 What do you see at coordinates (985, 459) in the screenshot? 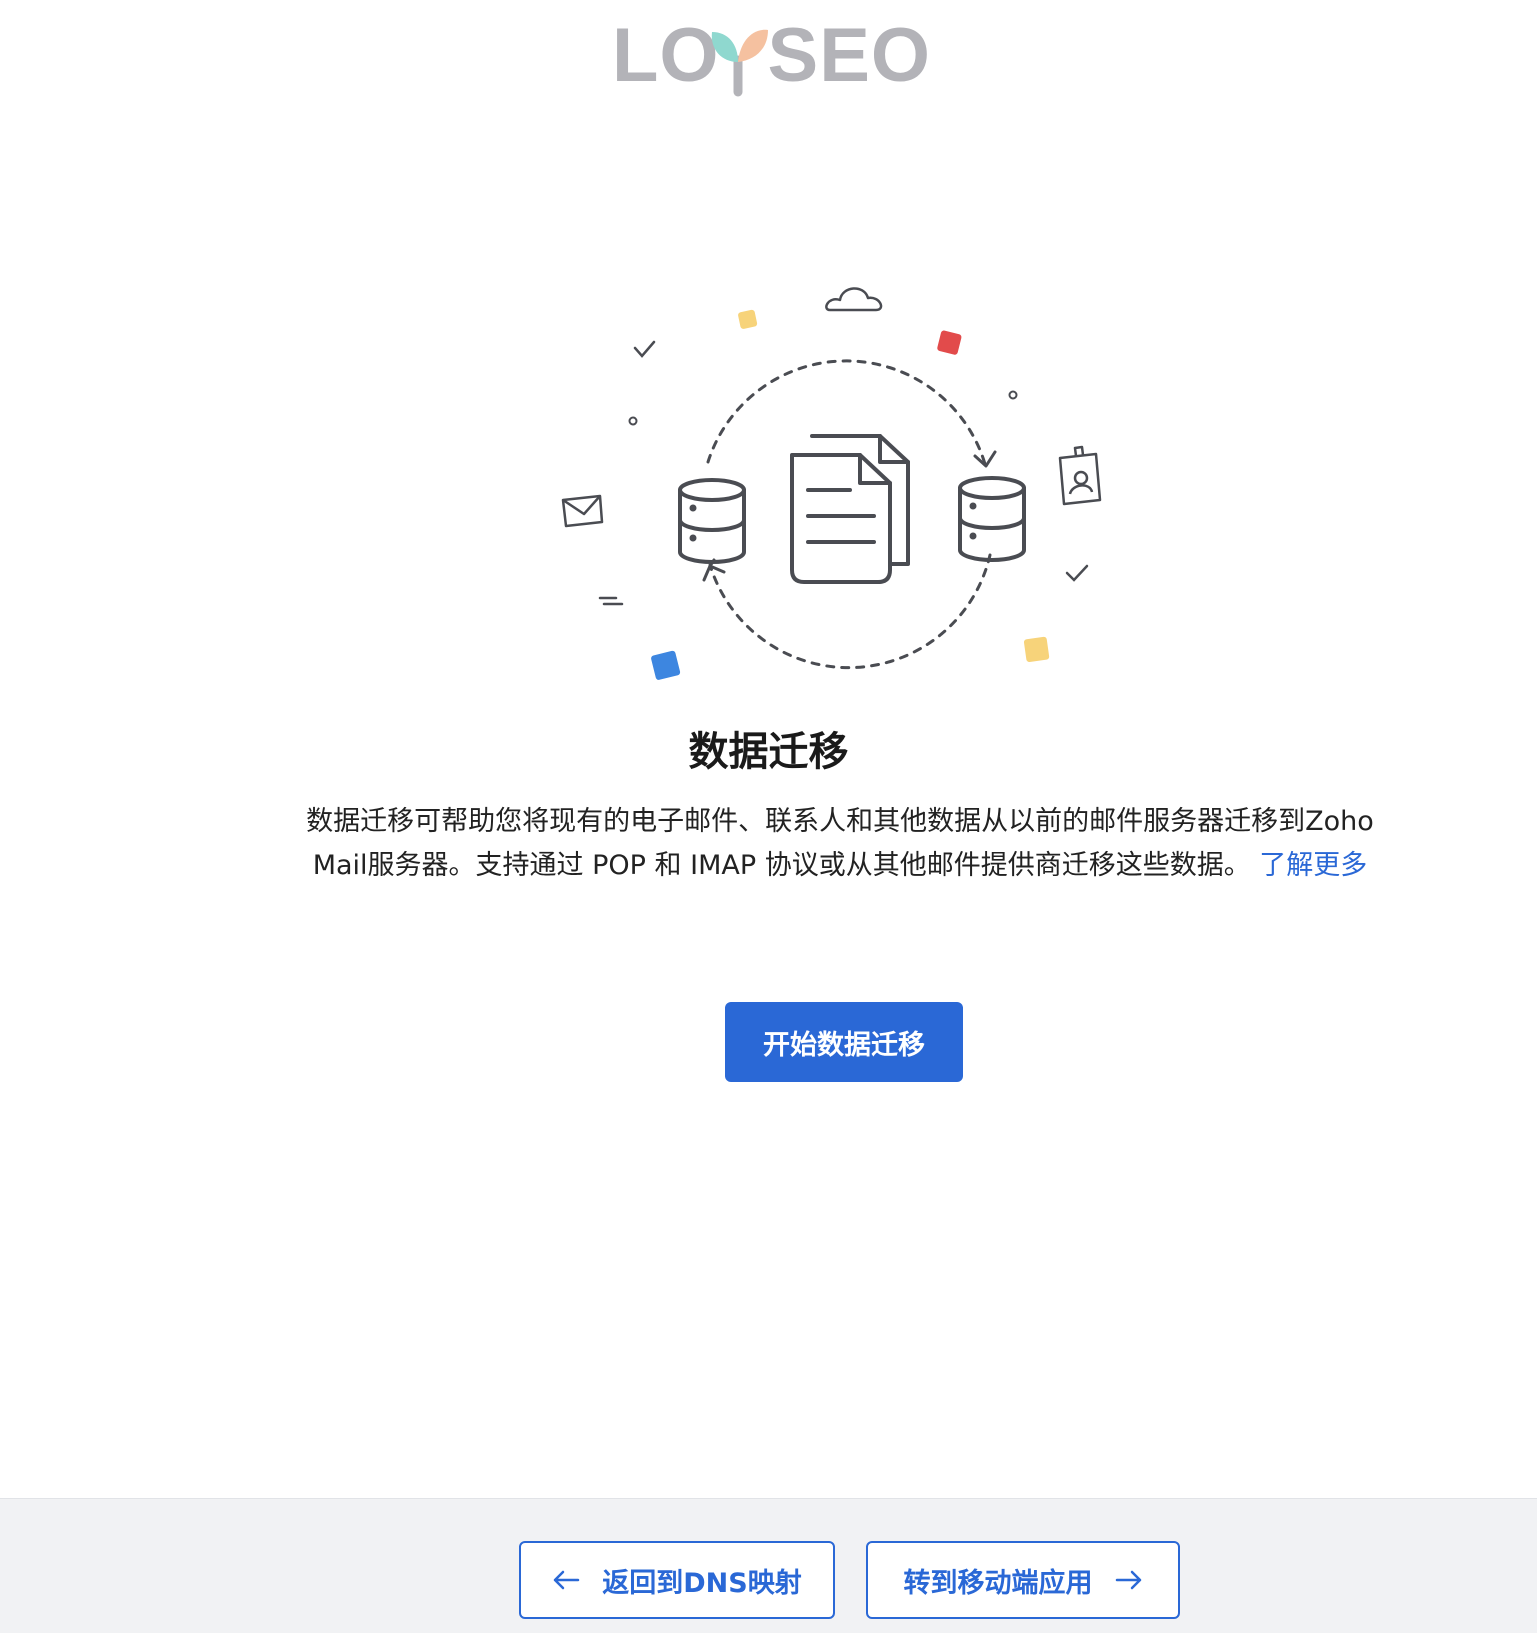
I see `arrow-head-right` at bounding box center [985, 459].